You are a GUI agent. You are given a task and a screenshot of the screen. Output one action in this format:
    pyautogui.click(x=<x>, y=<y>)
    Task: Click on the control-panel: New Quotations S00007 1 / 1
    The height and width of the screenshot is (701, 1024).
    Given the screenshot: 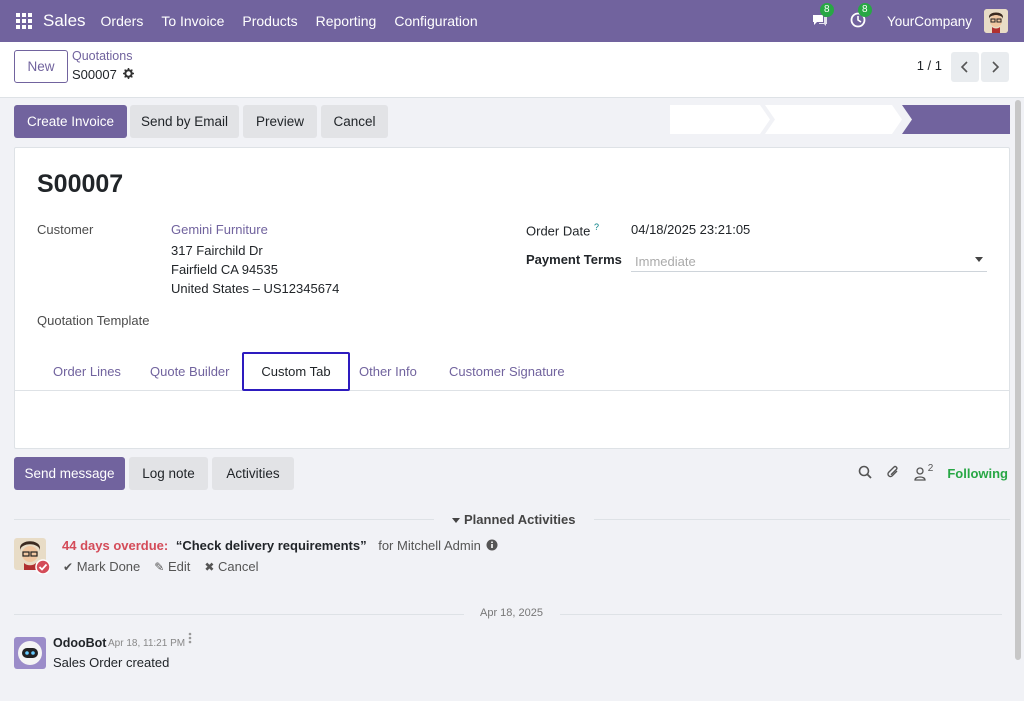 What is the action you would take?
    pyautogui.click(x=512, y=70)
    